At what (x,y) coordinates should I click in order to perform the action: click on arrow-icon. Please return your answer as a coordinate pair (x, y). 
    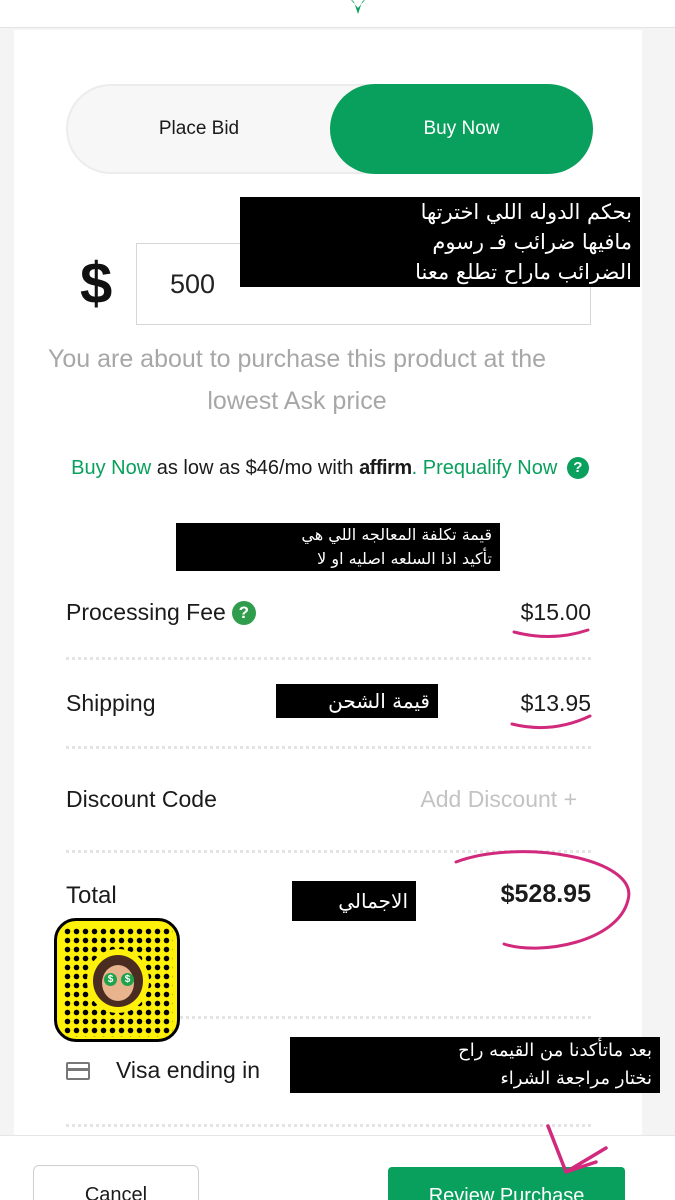
    Looking at the image, I should click on (577, 1149).